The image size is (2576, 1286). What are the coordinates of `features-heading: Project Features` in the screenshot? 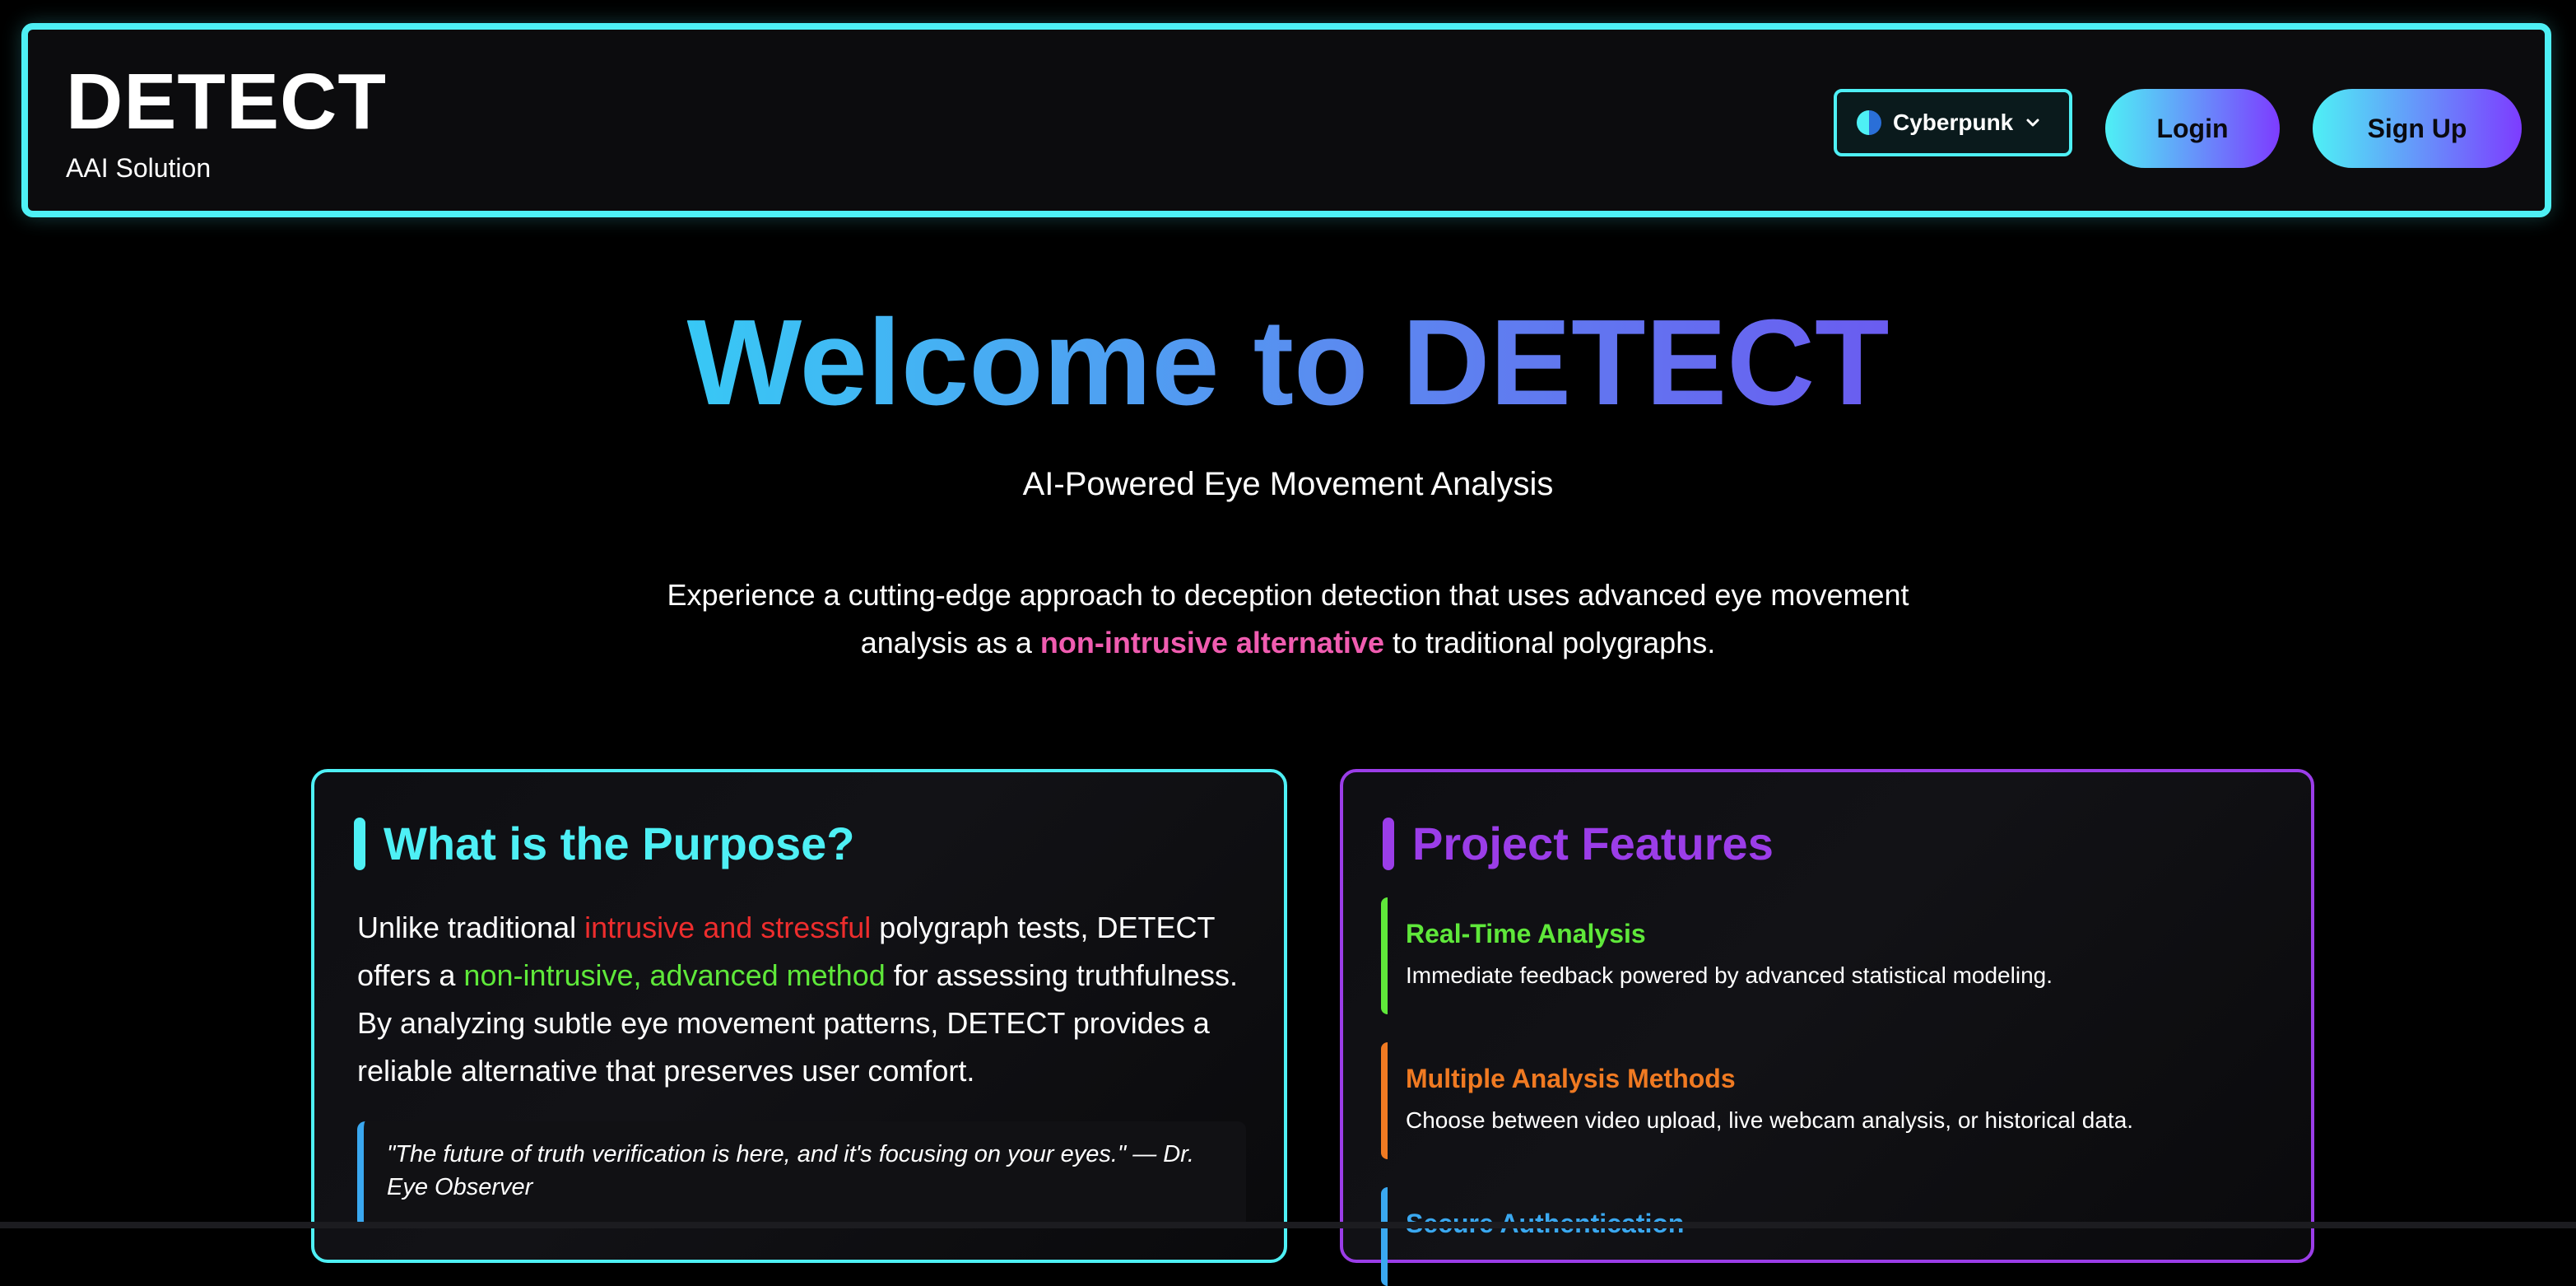 It's located at (1578, 844).